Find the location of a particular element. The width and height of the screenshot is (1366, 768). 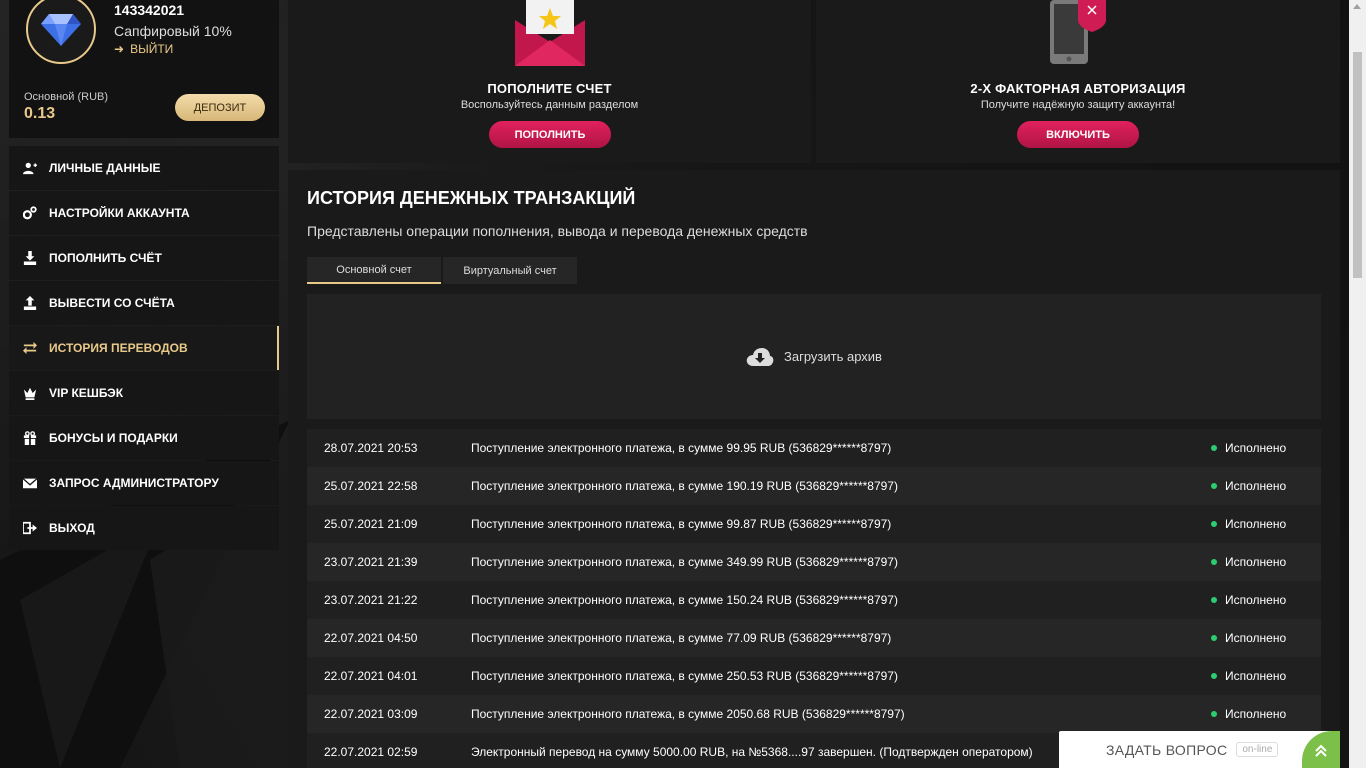

sidebar-item-label: ВЫХОД is located at coordinates (72, 528).